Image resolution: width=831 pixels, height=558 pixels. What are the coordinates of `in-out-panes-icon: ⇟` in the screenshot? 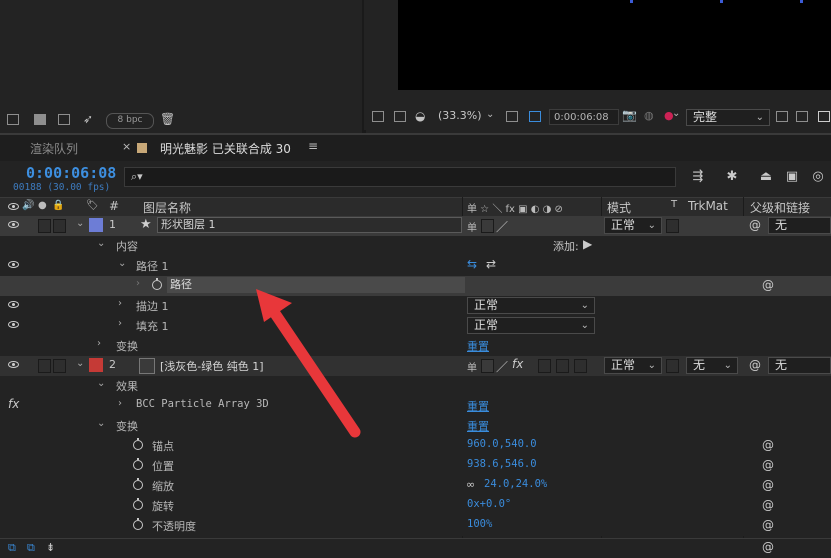 It's located at (50, 547).